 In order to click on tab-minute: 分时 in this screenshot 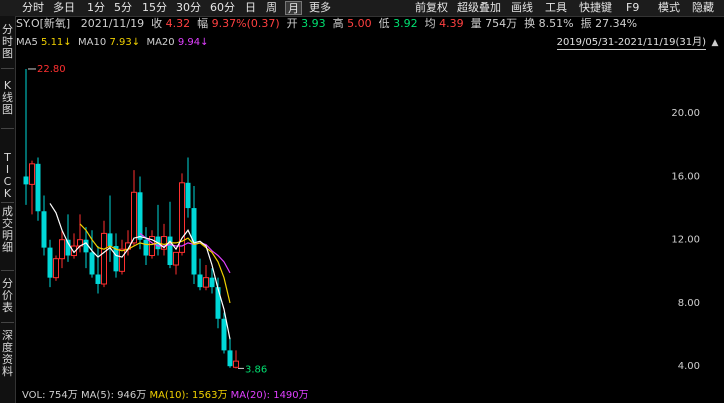, I will do `click(33, 8)`.